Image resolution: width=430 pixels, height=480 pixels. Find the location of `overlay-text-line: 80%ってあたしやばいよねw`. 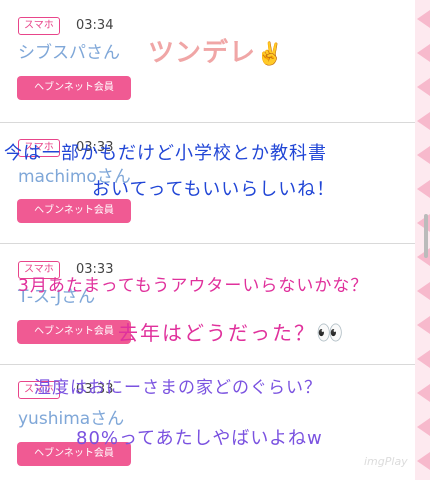

overlay-text-line: 80%ってあたしやばいよねw is located at coordinates (199, 438).